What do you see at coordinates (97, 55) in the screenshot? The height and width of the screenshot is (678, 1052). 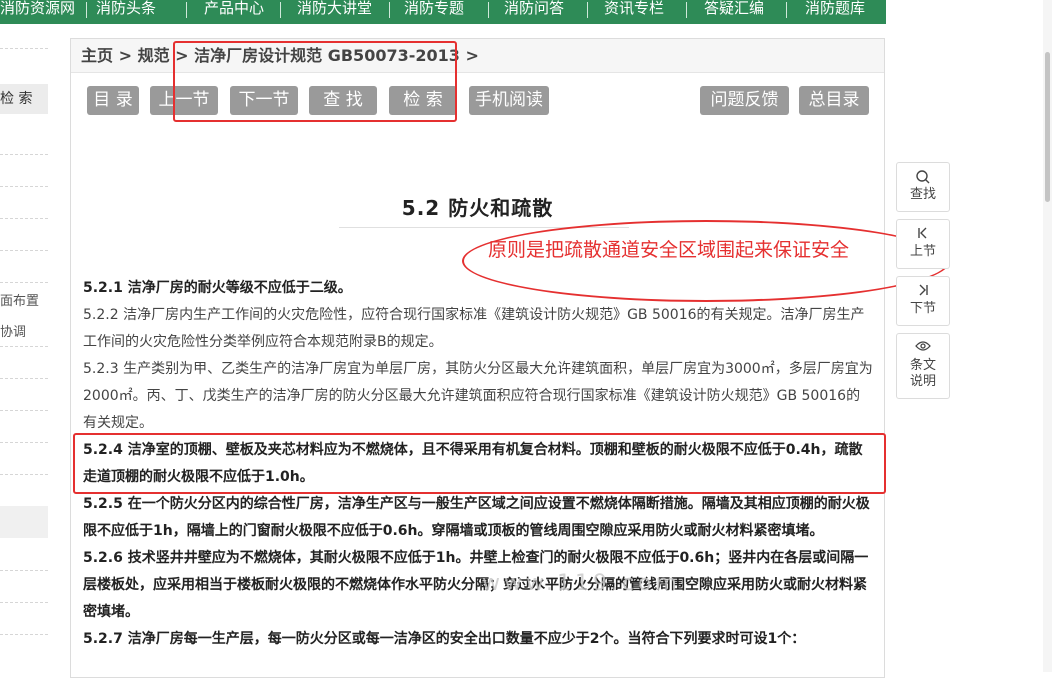 I see `breadcrumb-home: 主页` at bounding box center [97, 55].